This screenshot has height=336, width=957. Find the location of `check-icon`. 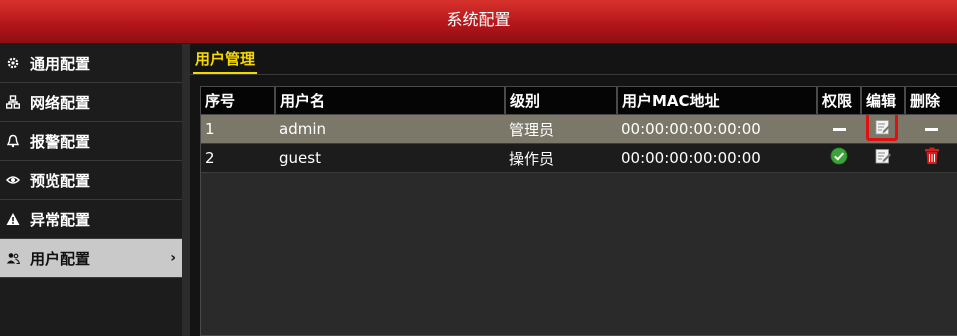

check-icon is located at coordinates (839, 156).